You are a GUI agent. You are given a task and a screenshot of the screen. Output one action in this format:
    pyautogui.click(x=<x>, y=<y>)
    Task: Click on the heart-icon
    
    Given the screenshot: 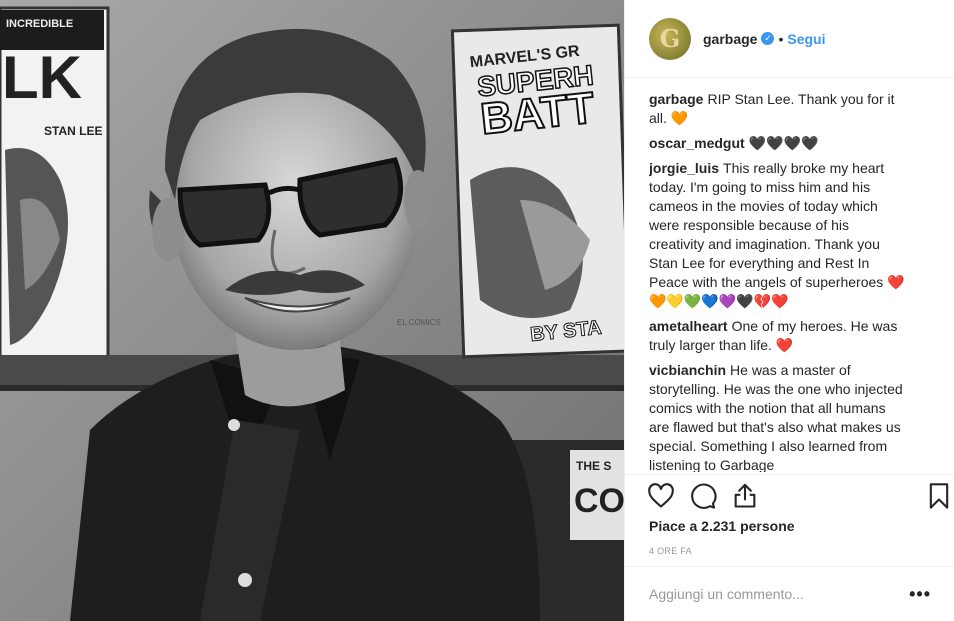 What is the action you would take?
    pyautogui.click(x=661, y=496)
    